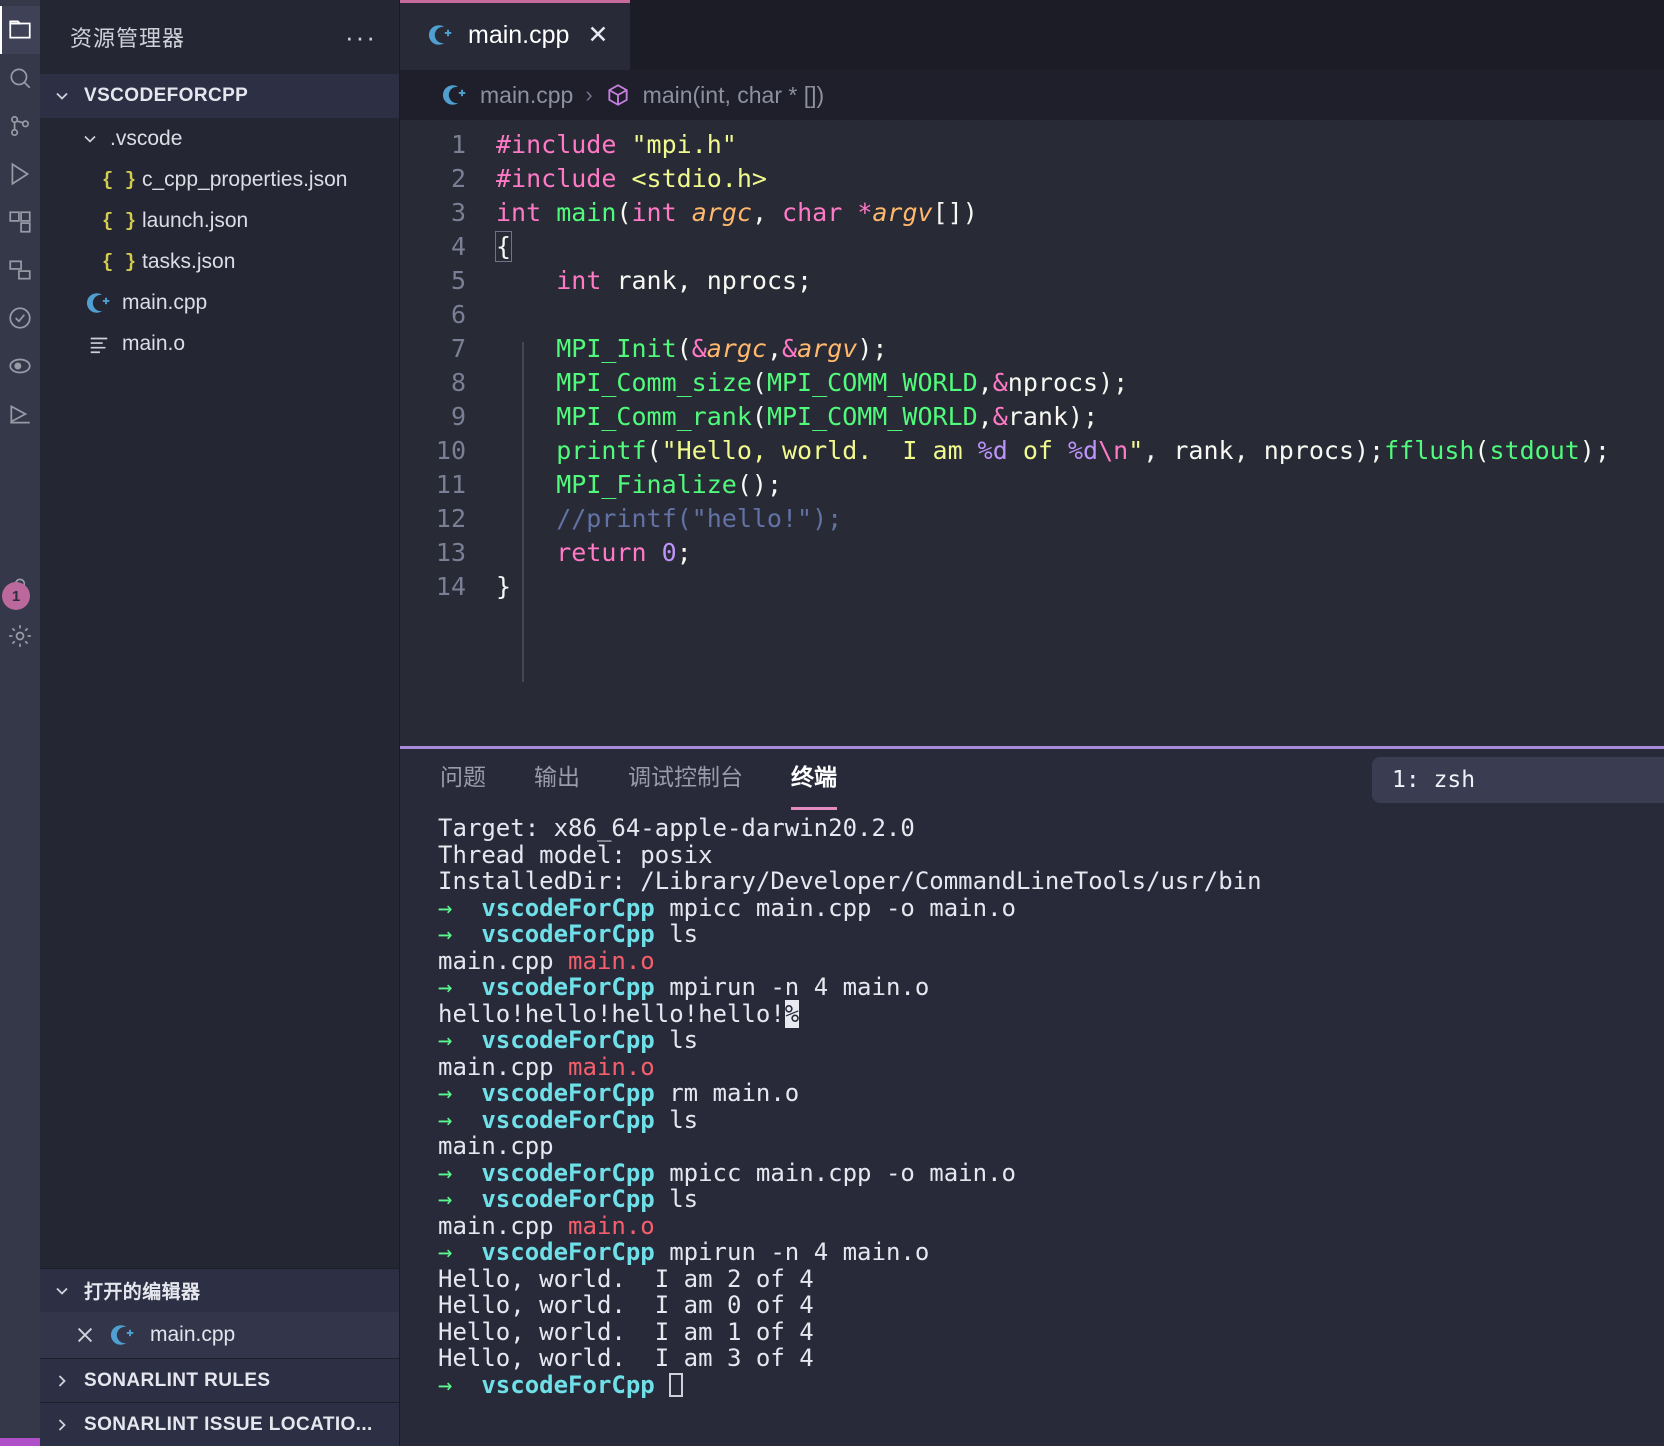 This screenshot has height=1446, width=1664. Describe the element at coordinates (458, 178) in the screenshot. I see `line-number: 2` at that location.